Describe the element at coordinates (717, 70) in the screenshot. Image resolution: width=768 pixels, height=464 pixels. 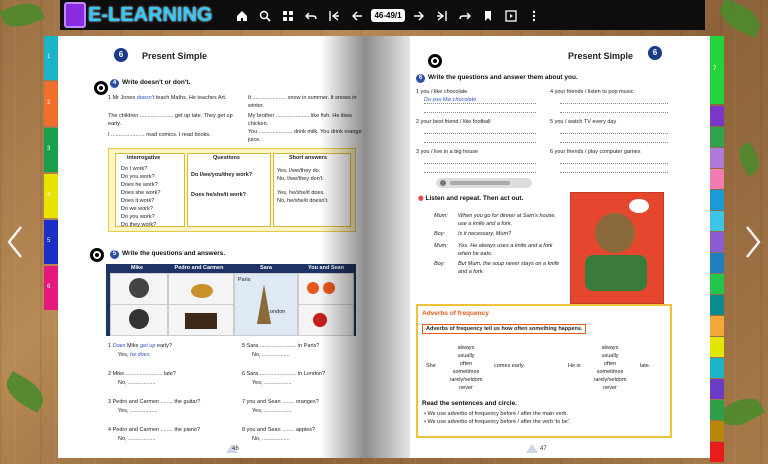
I see `chapter-tab-right: 7` at that location.